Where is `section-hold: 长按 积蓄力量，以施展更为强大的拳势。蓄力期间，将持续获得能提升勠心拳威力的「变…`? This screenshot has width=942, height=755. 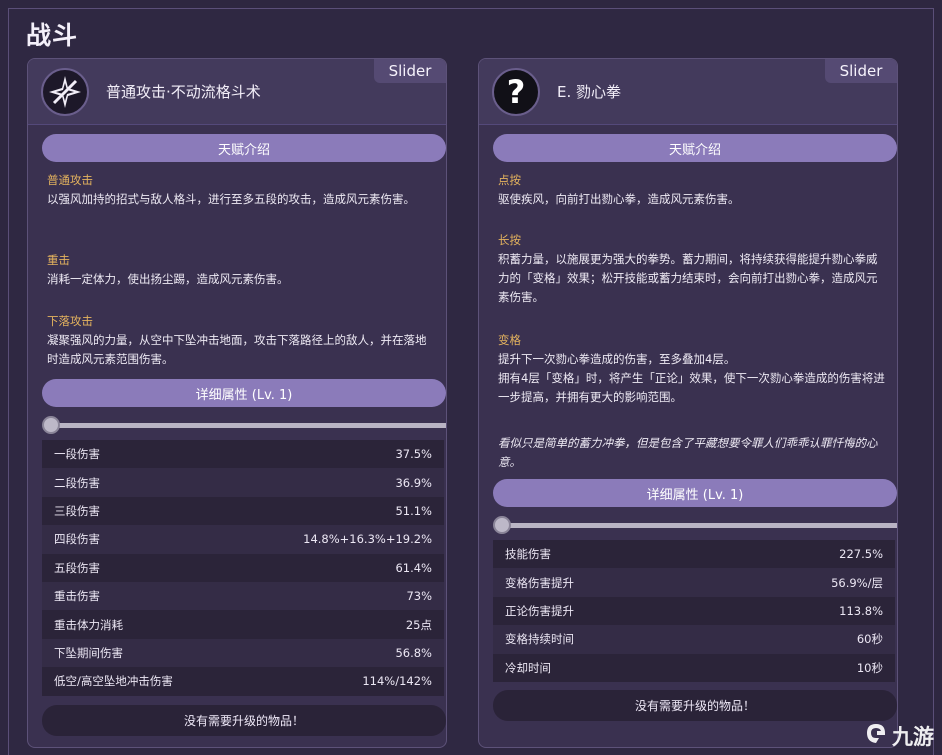
section-hold: 长按 积蓄力量，以施展更为强大的拳势。蓄力期间，将持续获得能提升勠心拳威力的「变… is located at coordinates (693, 269).